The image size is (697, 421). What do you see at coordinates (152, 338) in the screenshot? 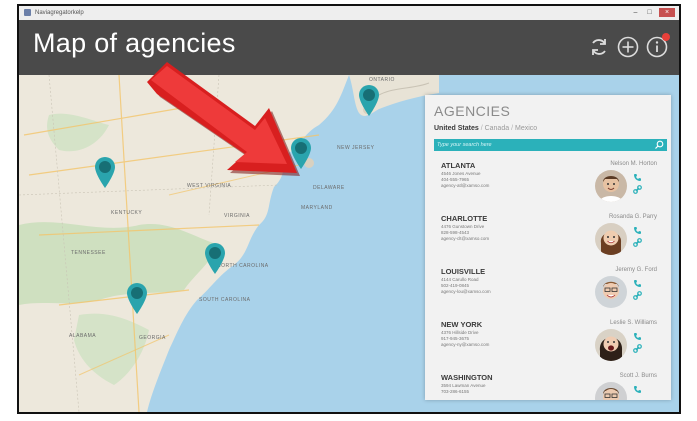
I see `map-label: GEORGIA` at bounding box center [152, 338].